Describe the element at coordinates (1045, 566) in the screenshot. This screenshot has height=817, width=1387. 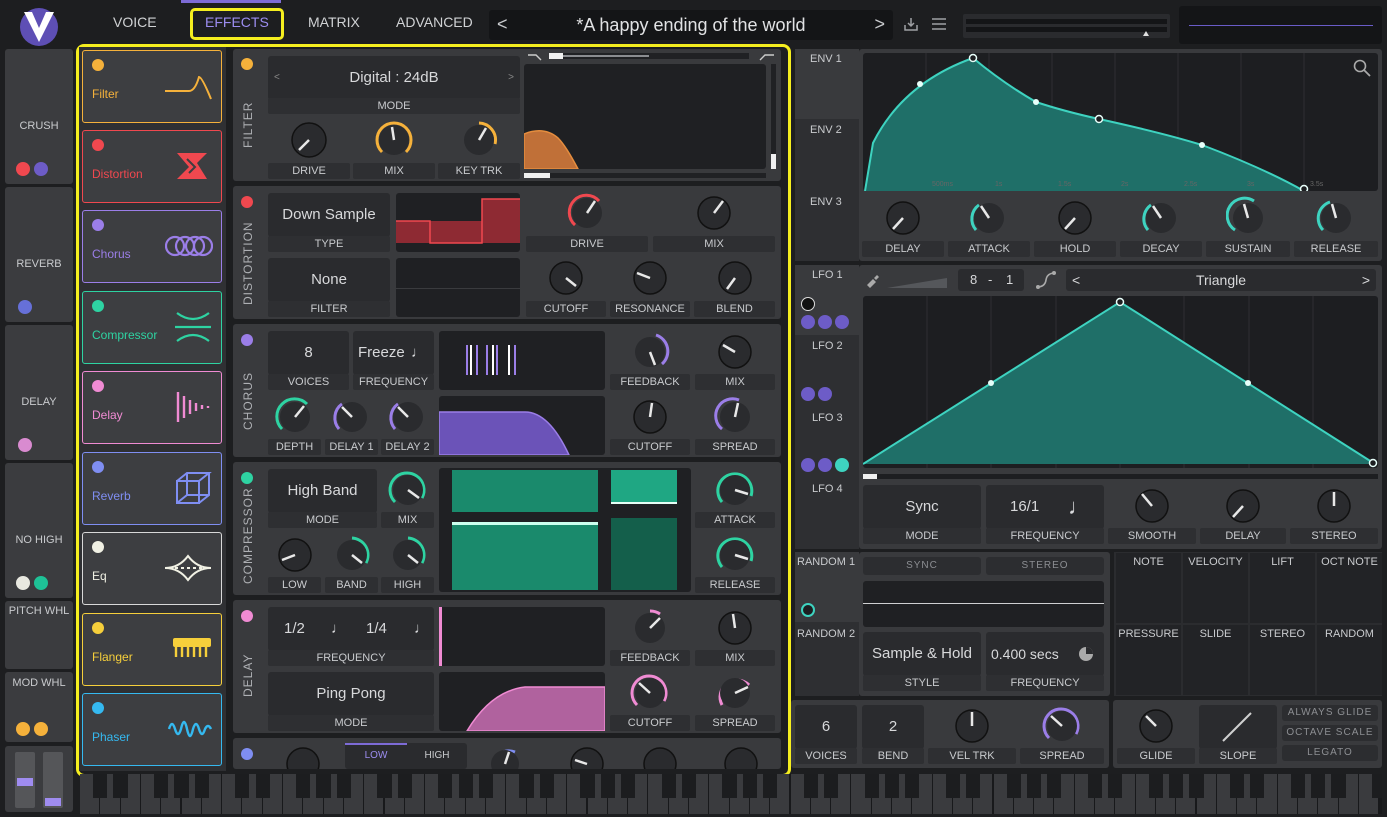
I see `random-stereo-button: STEREO` at that location.